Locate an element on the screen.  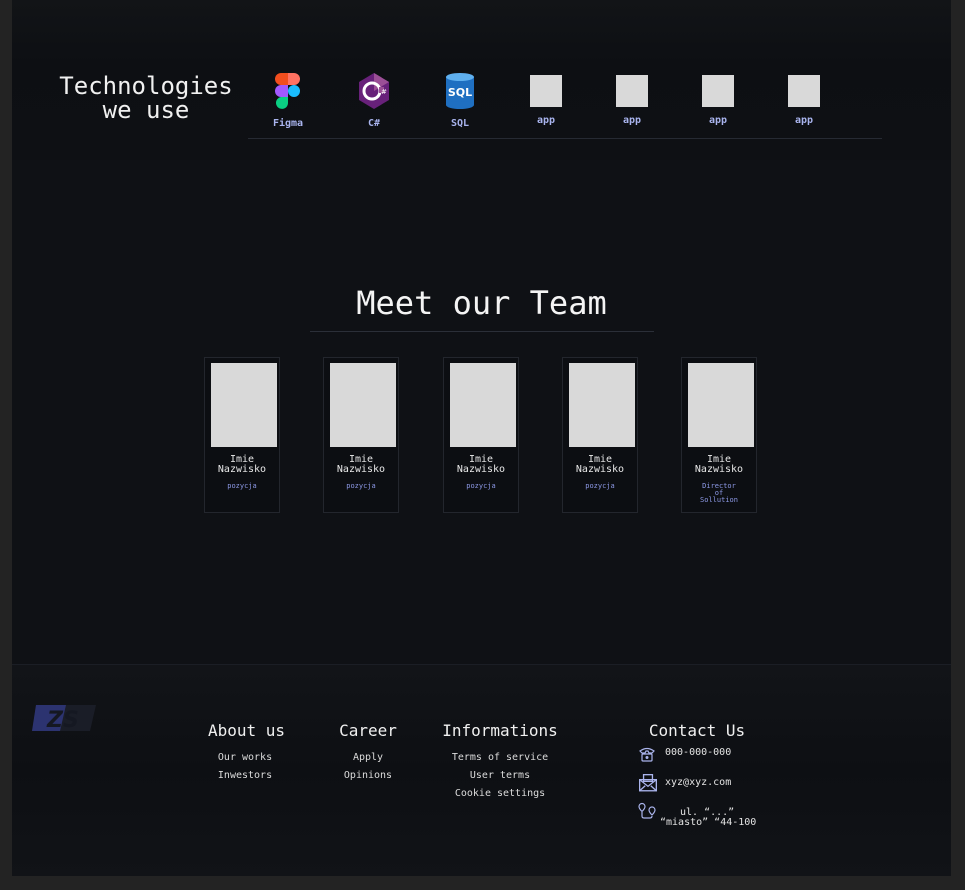
tech-label: Figma is located at coordinates (288, 123).